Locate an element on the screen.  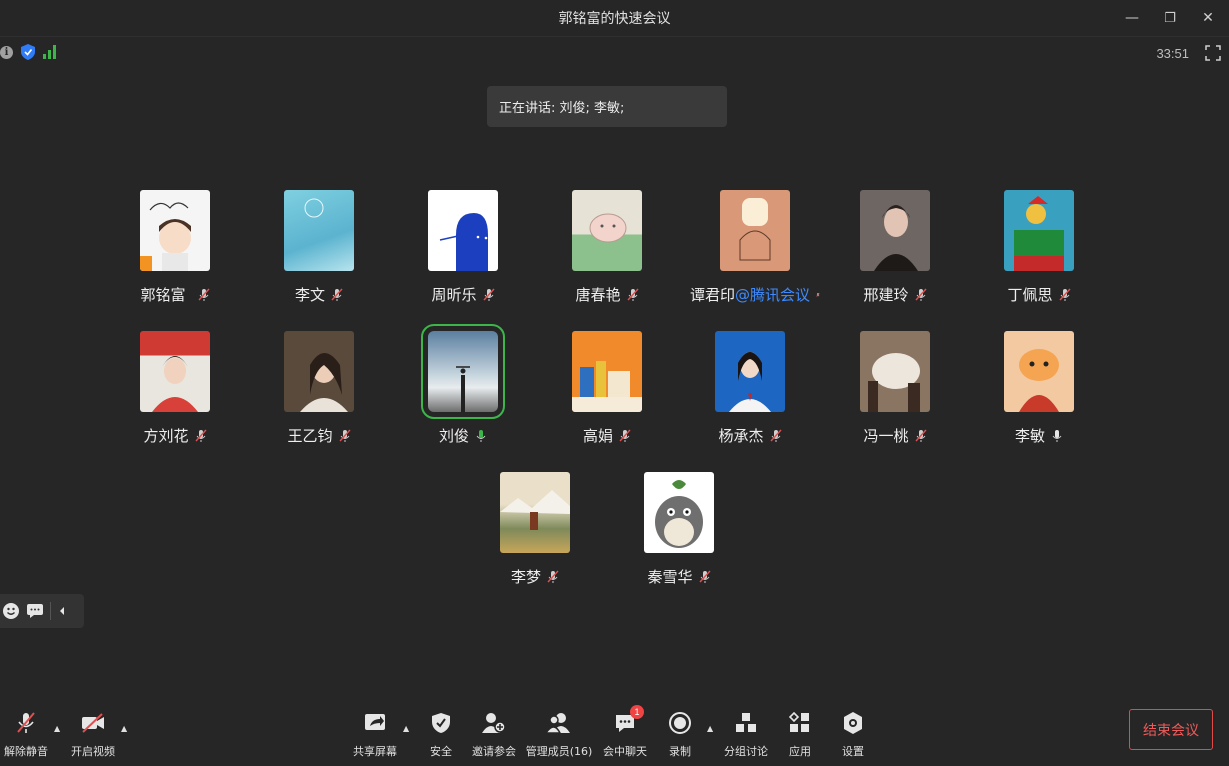
share-screen-button: 共享屏幕 is located at coordinates (375, 734).